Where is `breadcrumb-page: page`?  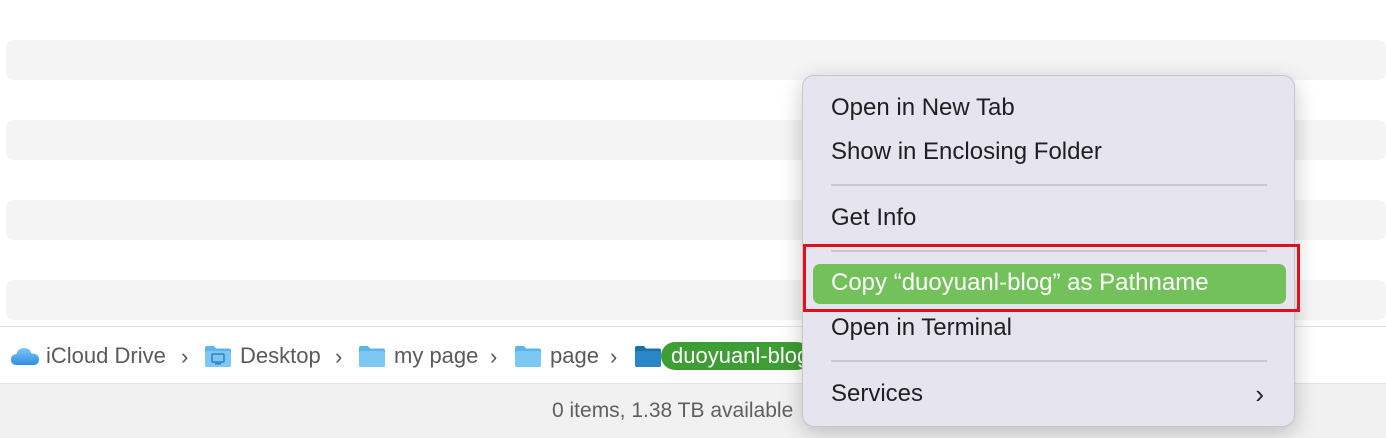
breadcrumb-page: page is located at coordinates (556, 355).